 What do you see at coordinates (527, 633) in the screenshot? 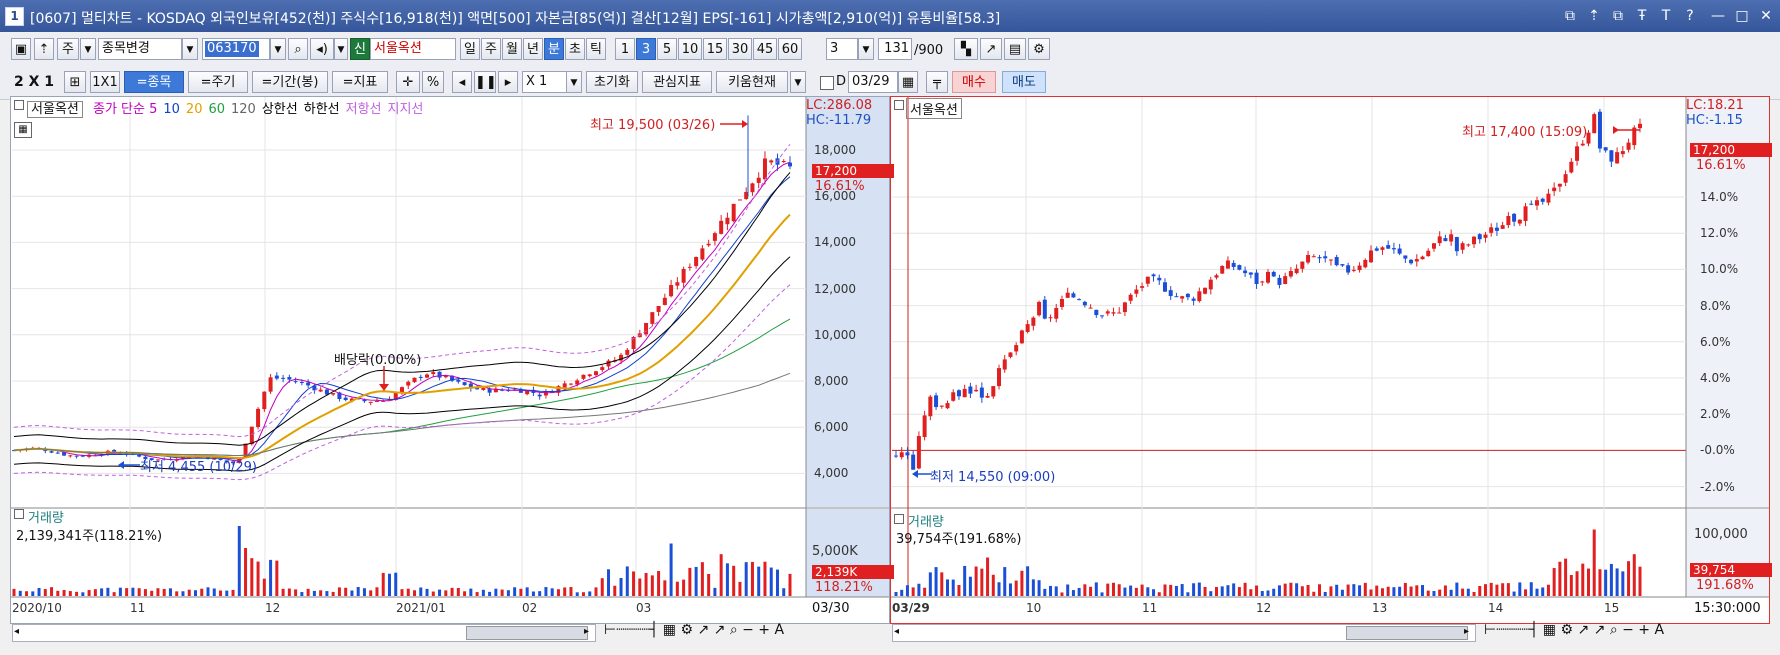
I see `left-scroll-thumb` at bounding box center [527, 633].